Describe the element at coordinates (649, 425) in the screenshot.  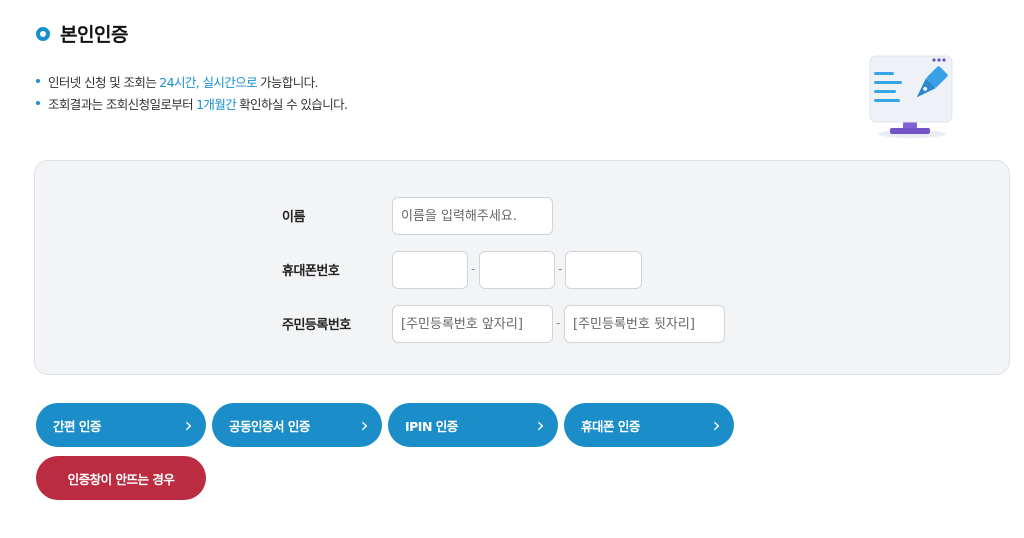
I see `phone-auth-button: 휴대폰 인증 ›` at that location.